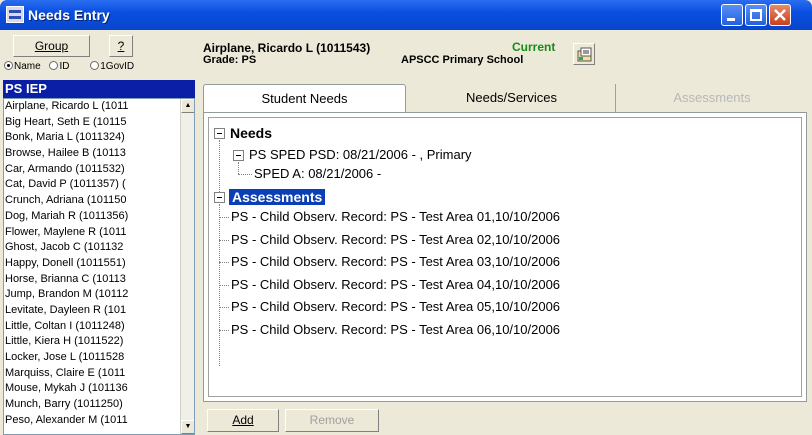  I want to click on scroll-down-arrow: ▼, so click(187, 427).